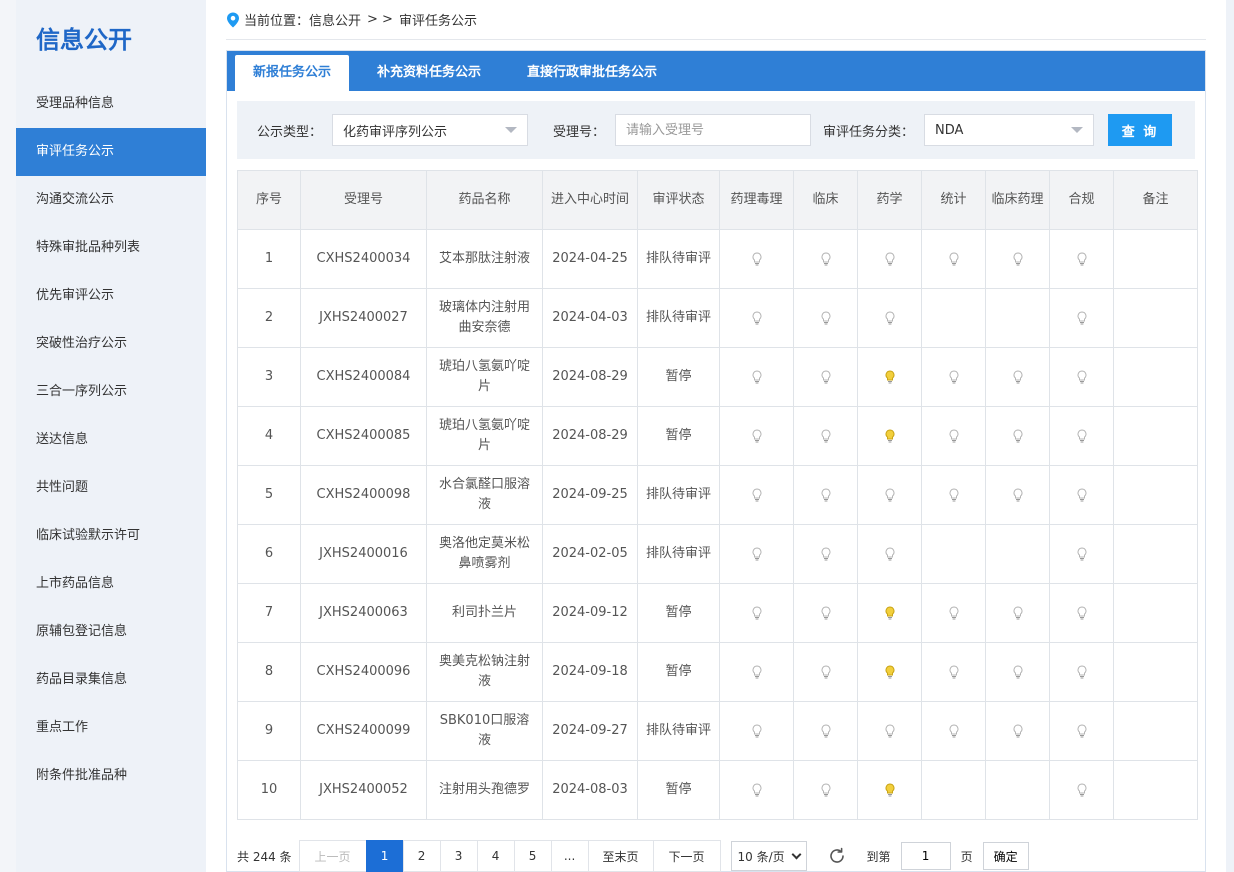  What do you see at coordinates (1230, 436) in the screenshot?
I see `right-edge` at bounding box center [1230, 436].